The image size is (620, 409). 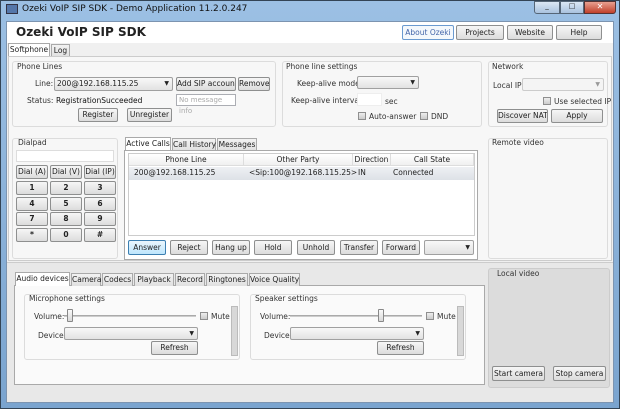 What do you see at coordinates (518, 373) in the screenshot?
I see `start-camera-button: Start camera` at bounding box center [518, 373].